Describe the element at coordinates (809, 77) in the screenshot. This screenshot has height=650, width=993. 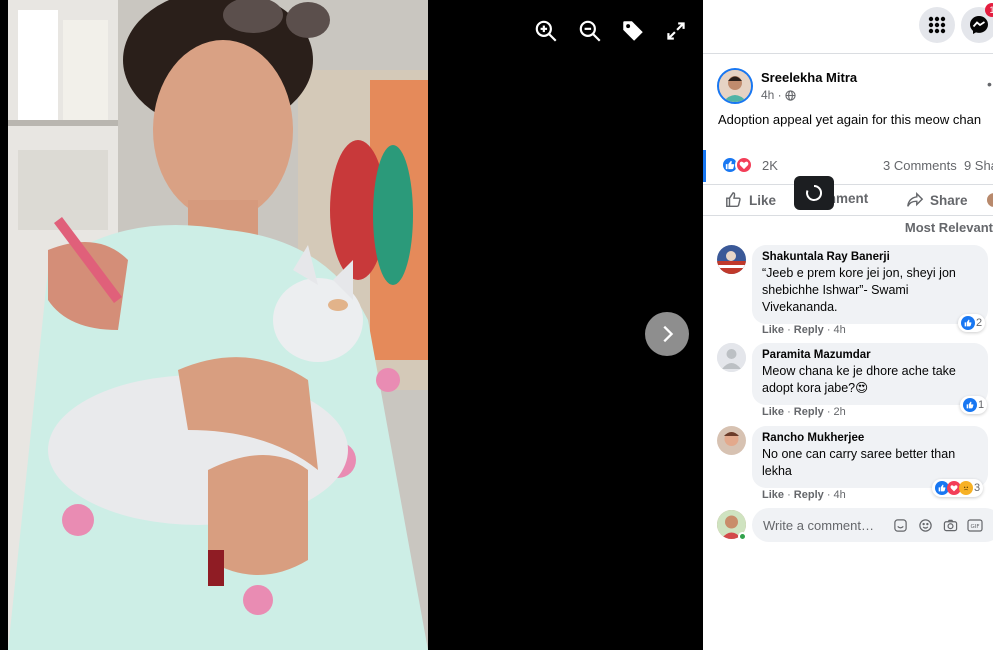
I see `author-name: Sreelekha Mitra` at that location.